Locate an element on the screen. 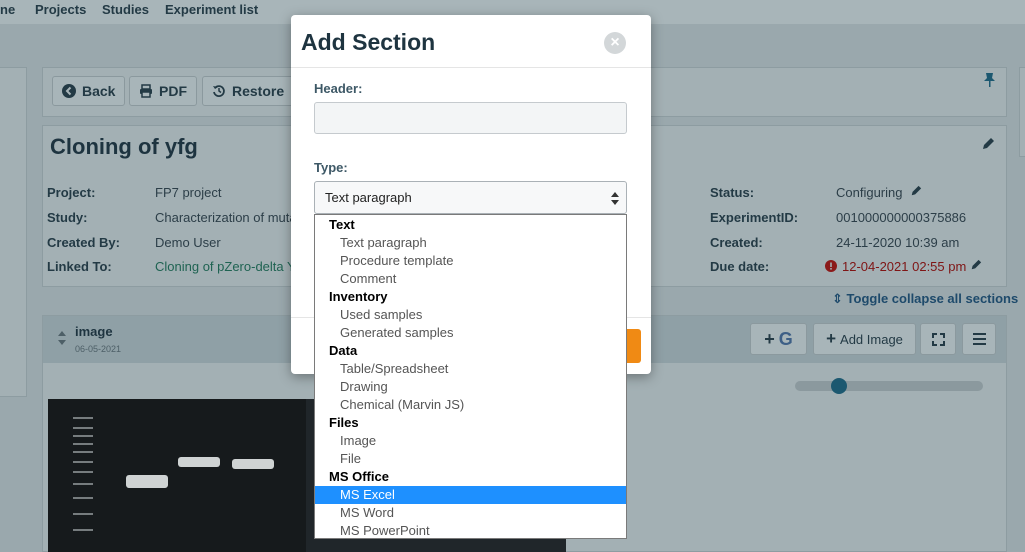  dropdown-group-data: Data is located at coordinates (343, 350).